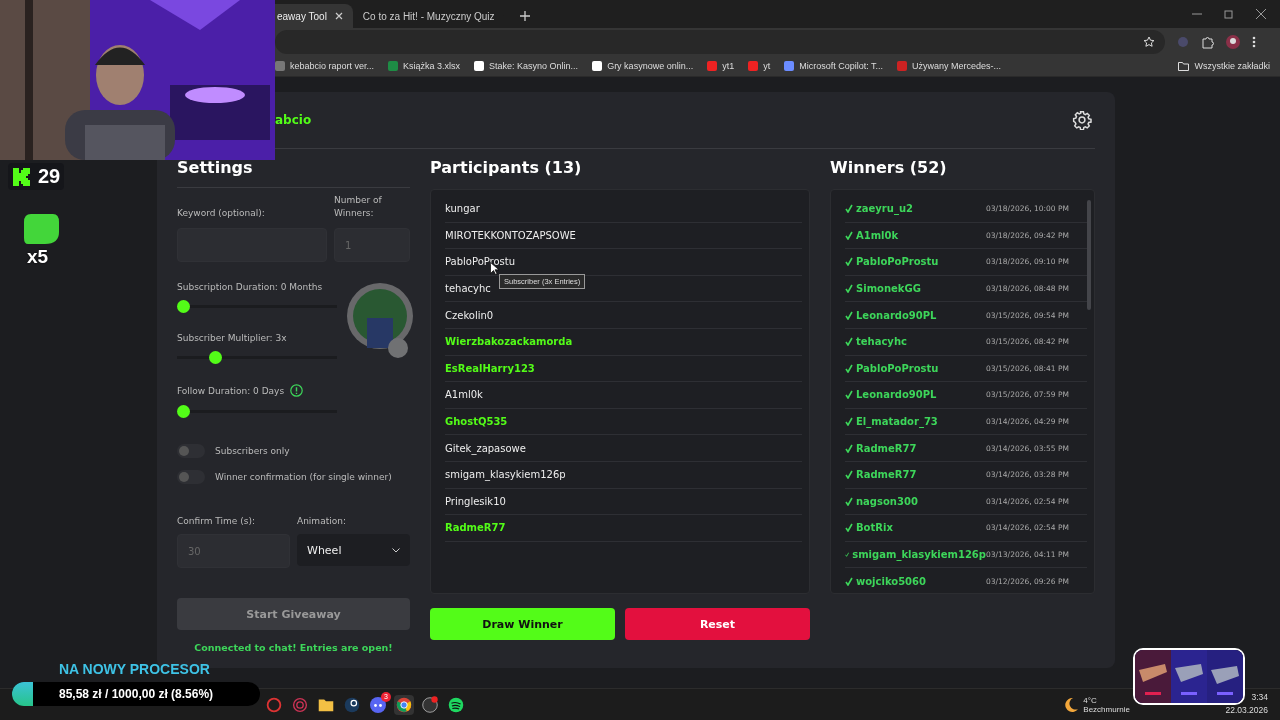 The width and height of the screenshot is (1280, 720). I want to click on logo-icon, so click(22, 176).